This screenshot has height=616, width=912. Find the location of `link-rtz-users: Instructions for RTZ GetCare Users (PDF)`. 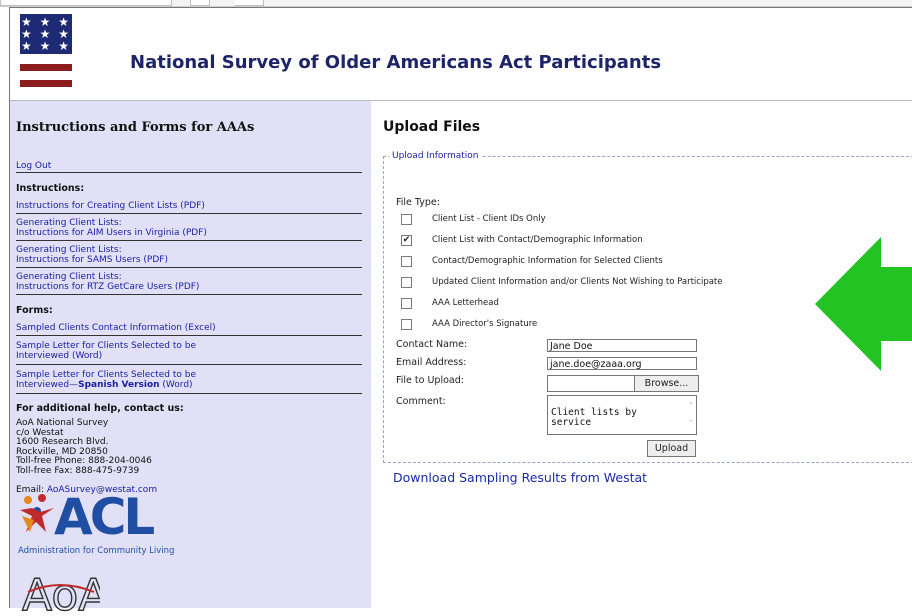

link-rtz-users: Instructions for RTZ GetCare Users (PDF) is located at coordinates (107, 287).